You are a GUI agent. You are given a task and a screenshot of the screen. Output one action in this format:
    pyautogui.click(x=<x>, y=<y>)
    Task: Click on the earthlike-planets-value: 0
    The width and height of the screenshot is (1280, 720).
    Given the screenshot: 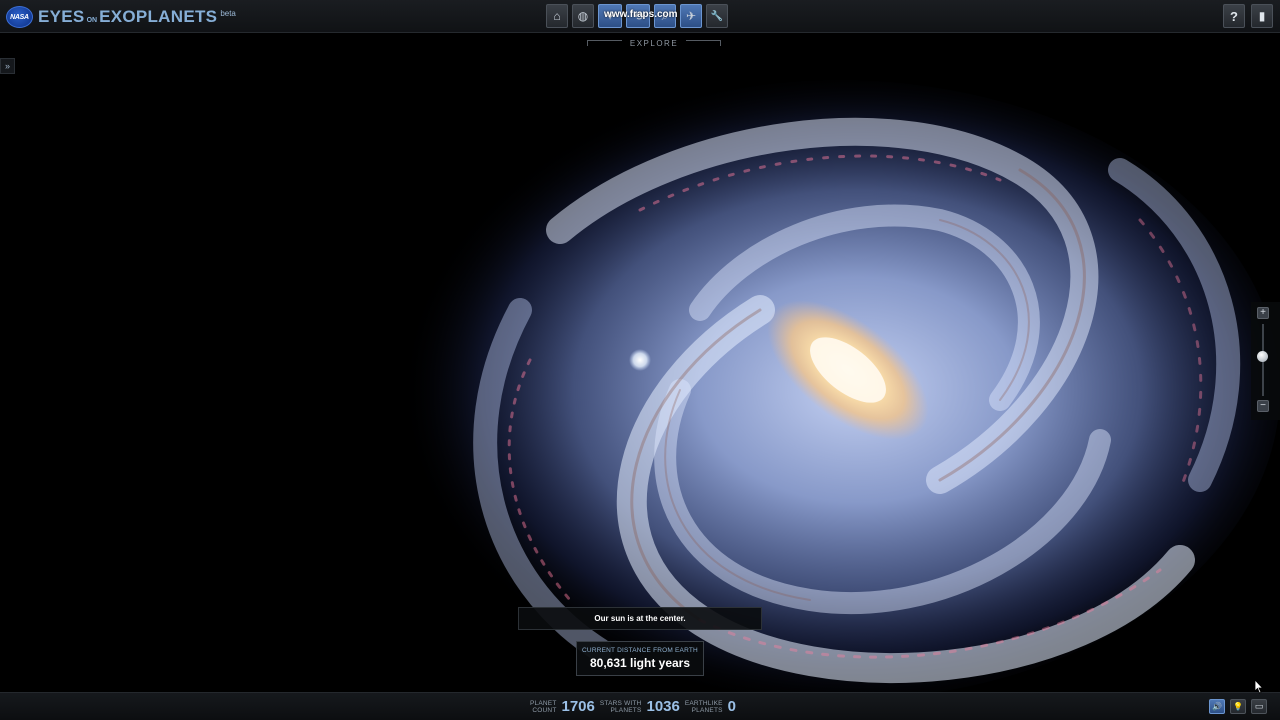 What is the action you would take?
    pyautogui.click(x=732, y=706)
    